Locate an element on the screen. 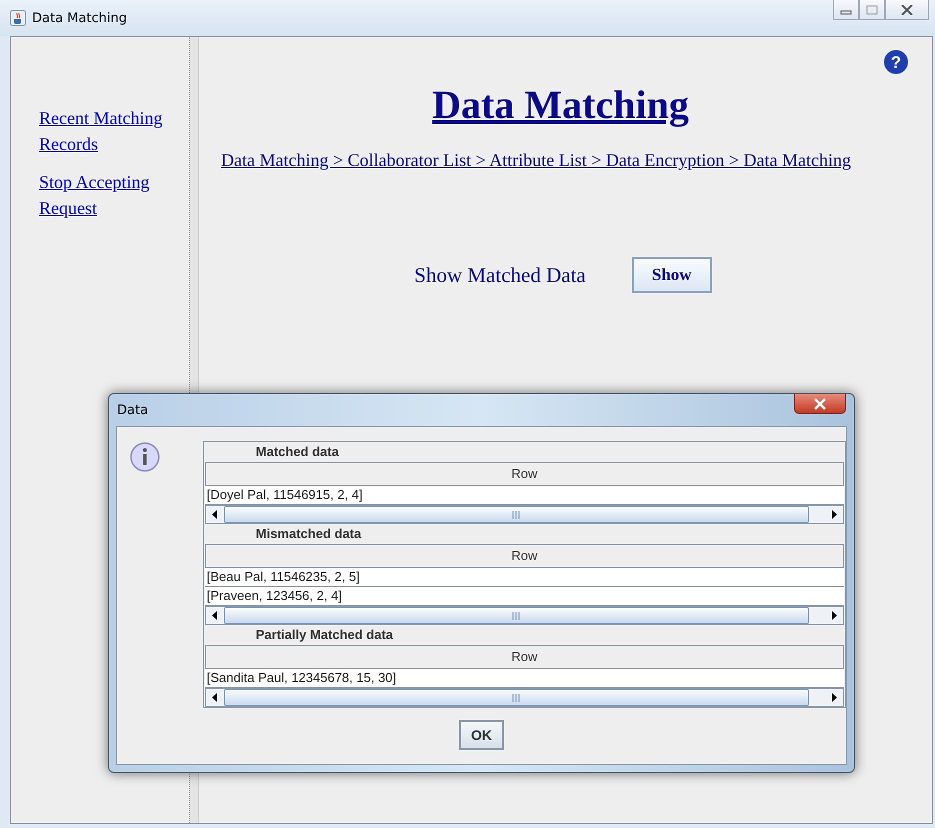 The height and width of the screenshot is (828, 935). show-label: Show Matched Data is located at coordinates (500, 275).